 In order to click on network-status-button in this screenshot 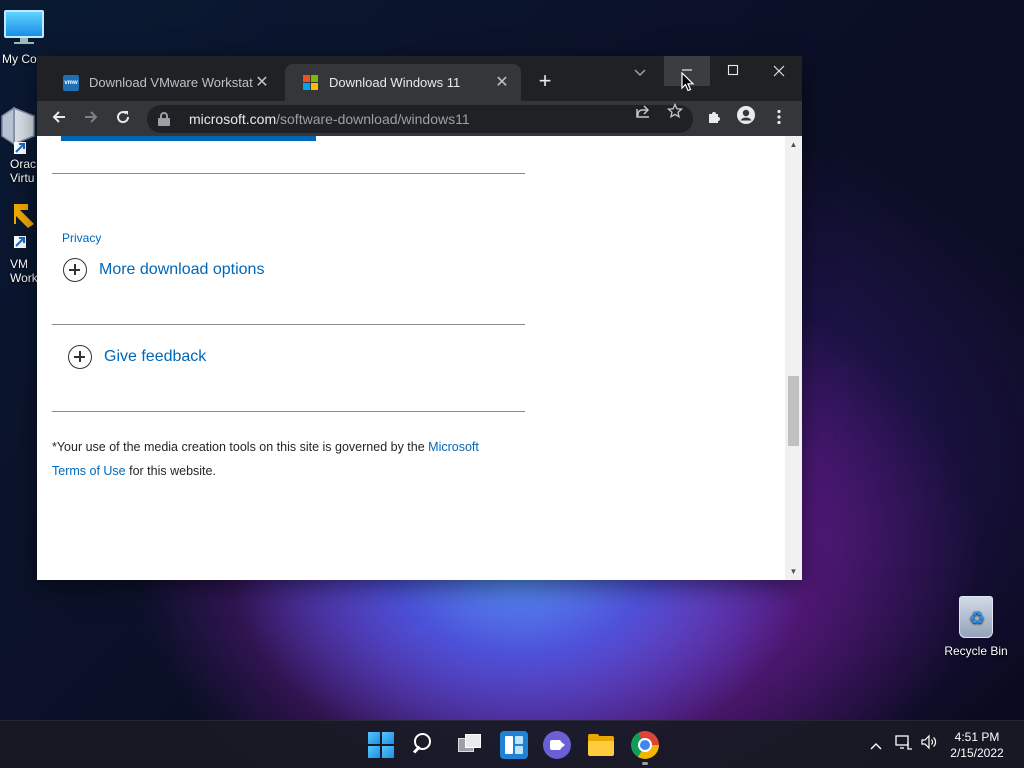, I will do `click(904, 744)`.